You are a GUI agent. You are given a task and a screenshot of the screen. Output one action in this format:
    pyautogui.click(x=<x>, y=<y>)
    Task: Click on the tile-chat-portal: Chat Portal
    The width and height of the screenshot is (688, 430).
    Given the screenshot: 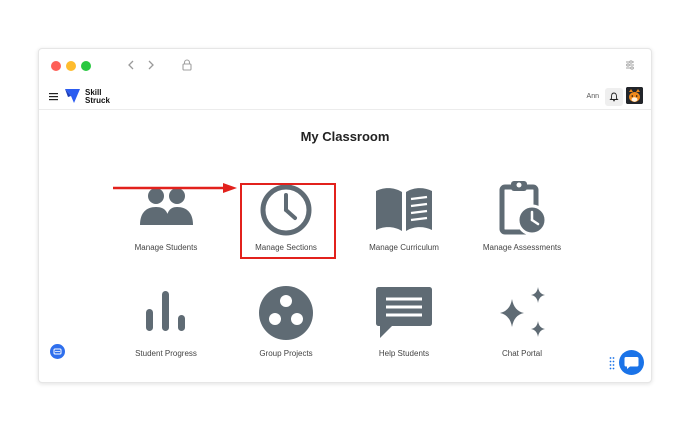 What is the action you would take?
    pyautogui.click(x=522, y=330)
    